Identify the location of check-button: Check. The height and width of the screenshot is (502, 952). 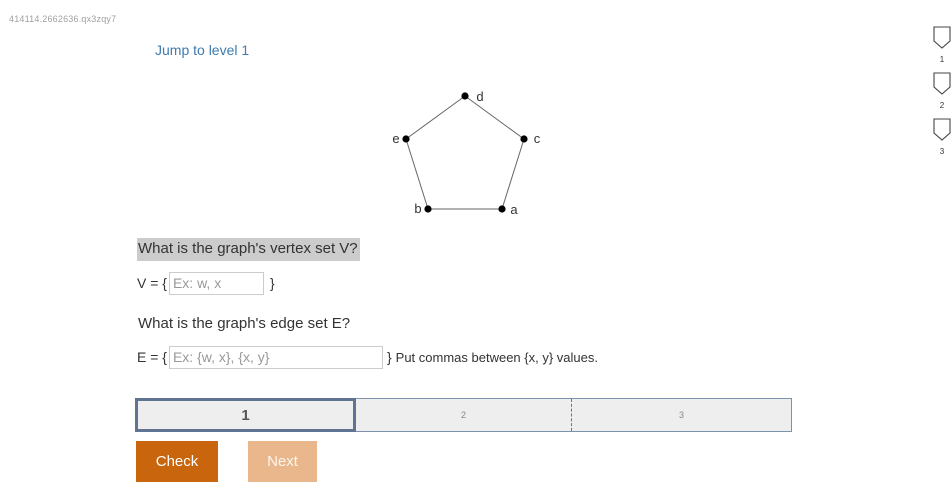
(177, 461).